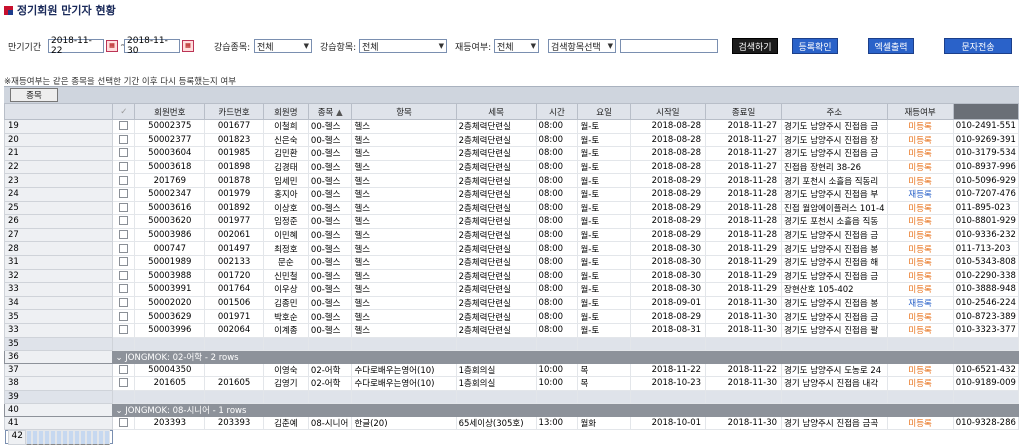 The image size is (1019, 445). What do you see at coordinates (330, 111) in the screenshot?
I see `header-type: 종목 ▲` at bounding box center [330, 111].